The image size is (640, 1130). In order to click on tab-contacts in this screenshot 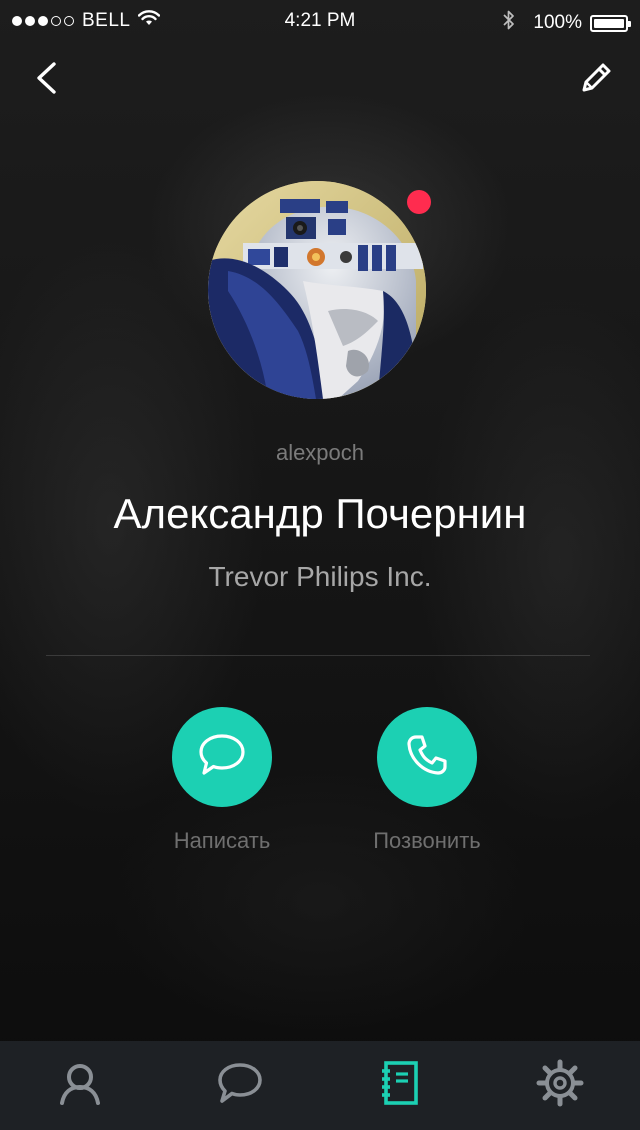, I will do `click(400, 1085)`.